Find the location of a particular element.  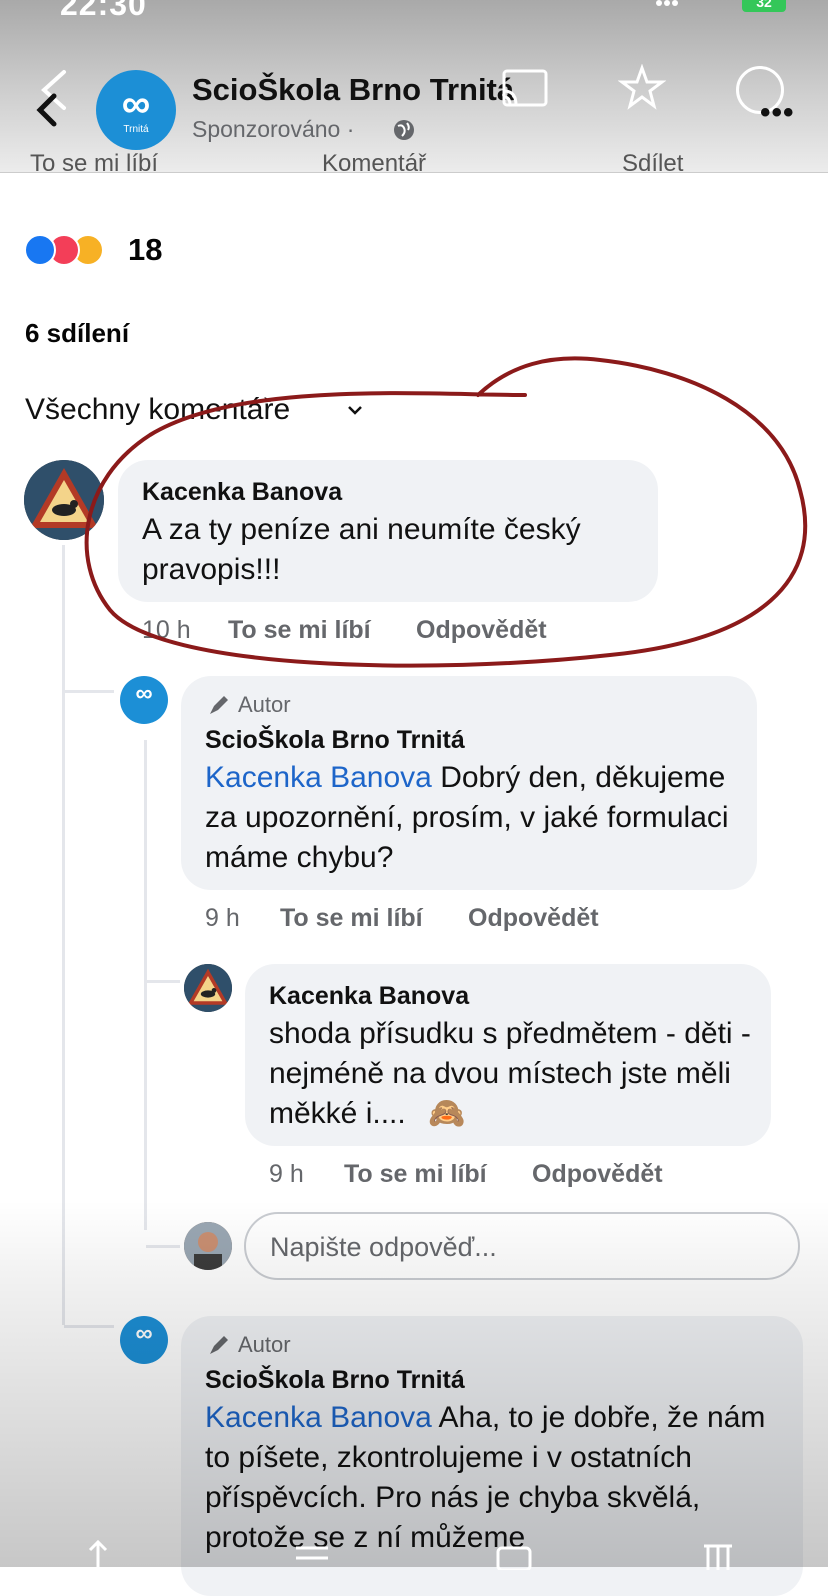

reaction-count: 18 is located at coordinates (145, 250).